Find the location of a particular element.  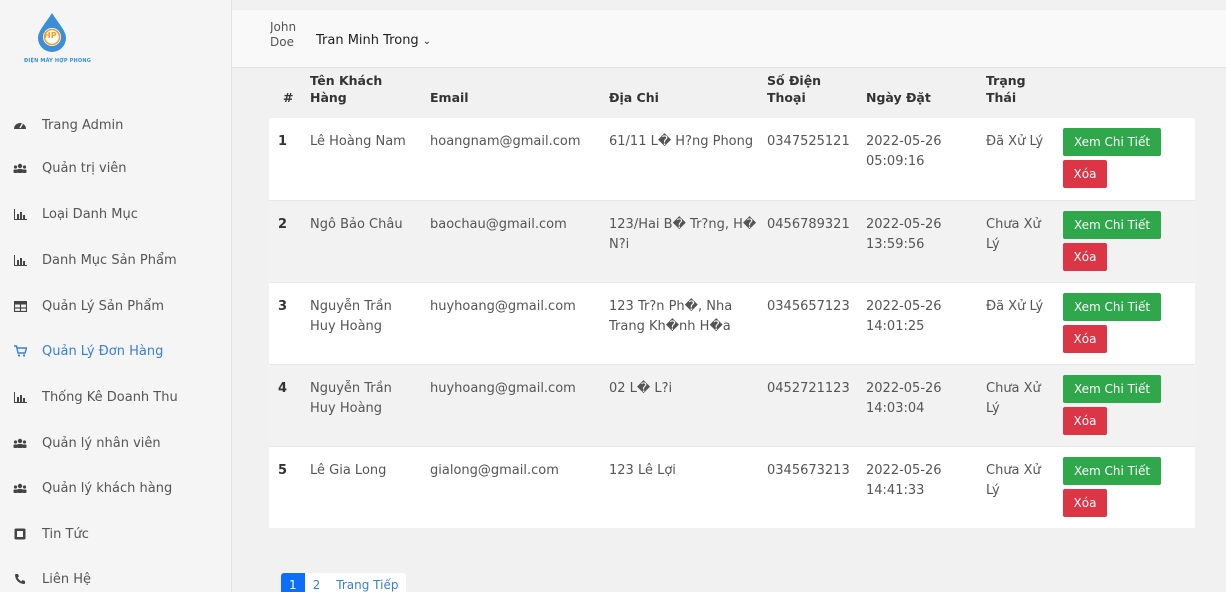

sidebar-item-quan-tri-vien: Quản trị viên is located at coordinates (116, 168).